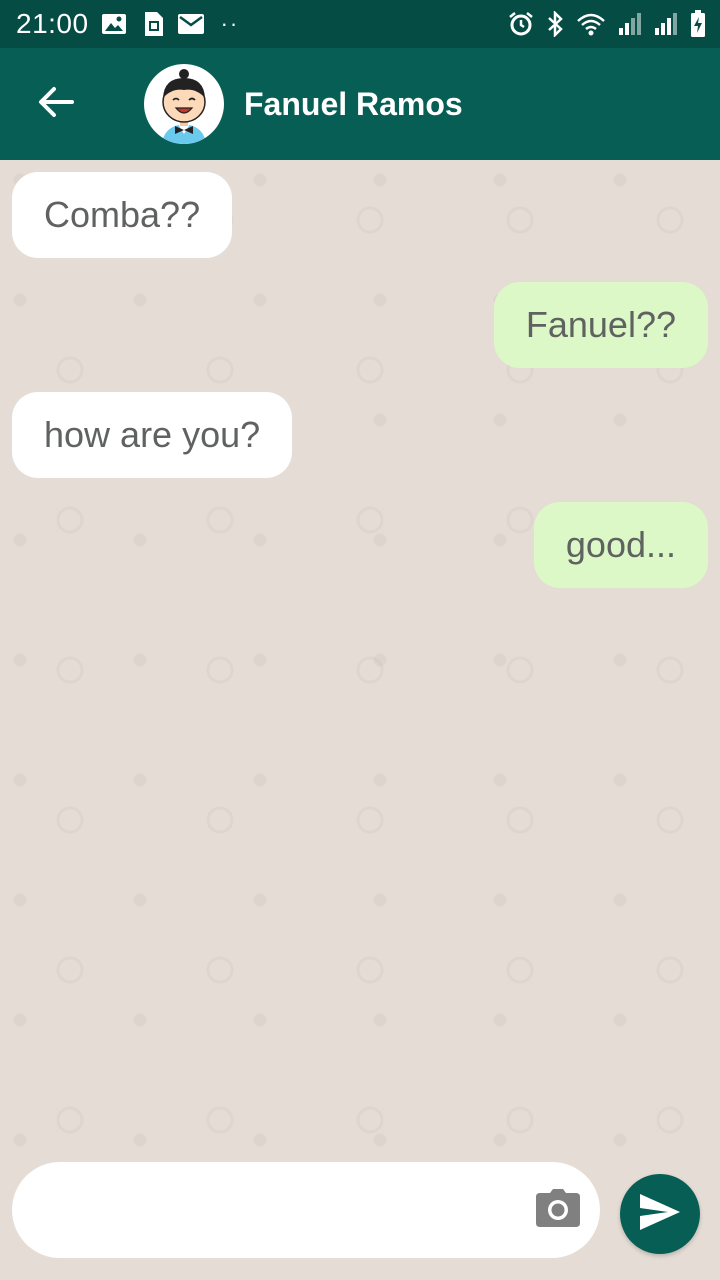 This screenshot has width=720, height=1280. I want to click on camera-icon, so click(558, 1210).